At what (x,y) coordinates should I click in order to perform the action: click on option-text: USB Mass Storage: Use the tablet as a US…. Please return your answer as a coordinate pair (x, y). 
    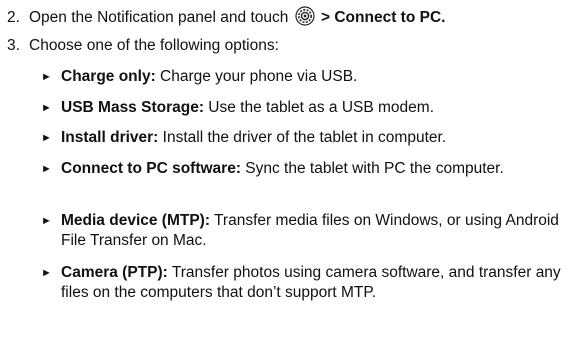
    Looking at the image, I should click on (317, 108).